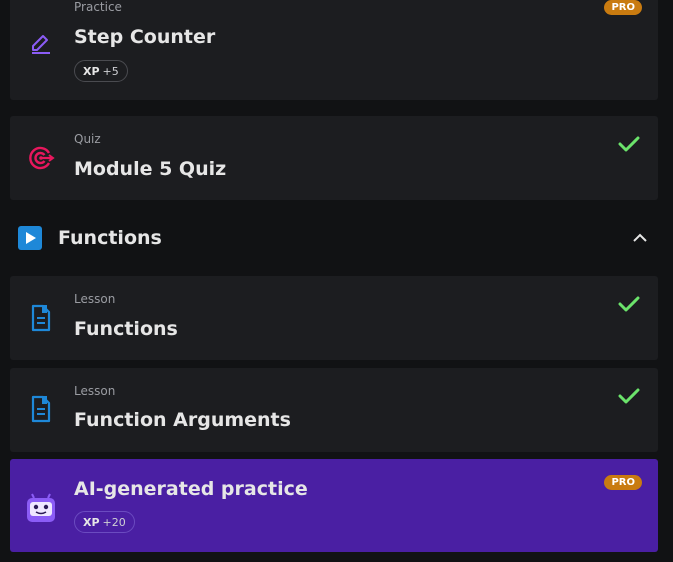 This screenshot has width=673, height=562. What do you see at coordinates (334, 410) in the screenshot?
I see `lesson-card-function-arguments: Lesson Function Arguments` at bounding box center [334, 410].